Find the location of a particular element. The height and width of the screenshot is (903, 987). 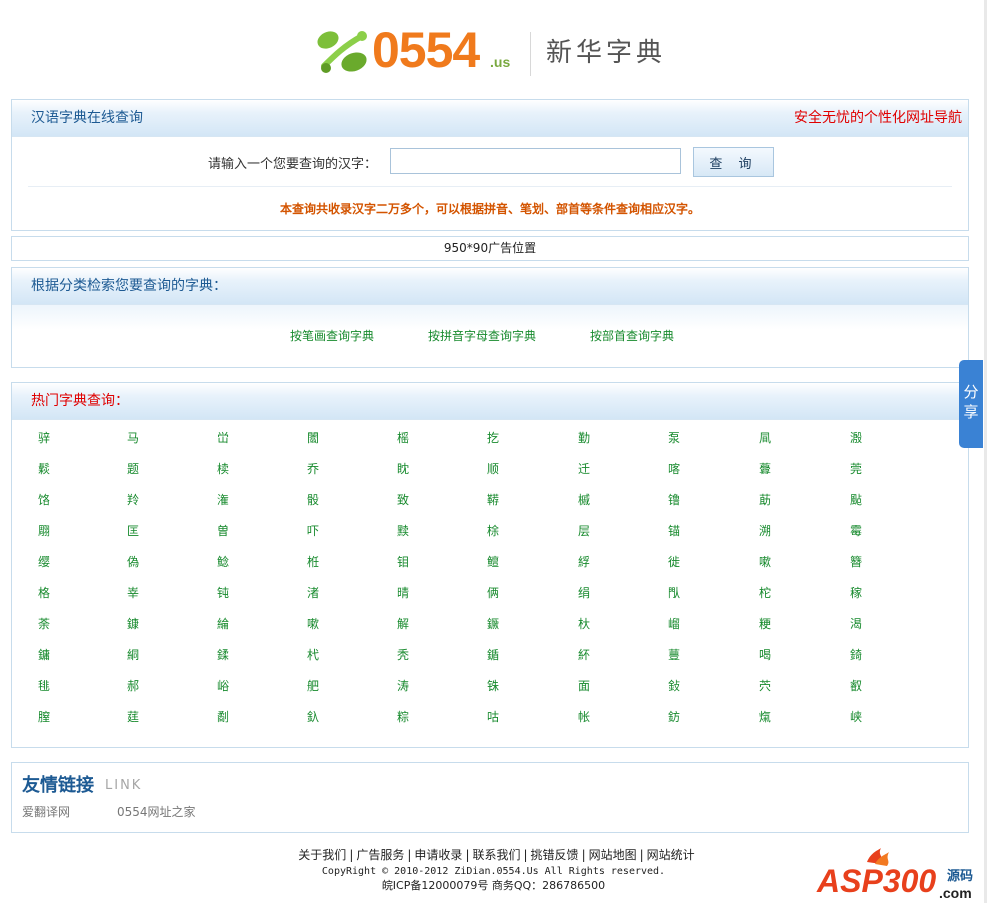

hot-character-link: 钼 is located at coordinates (417, 561).